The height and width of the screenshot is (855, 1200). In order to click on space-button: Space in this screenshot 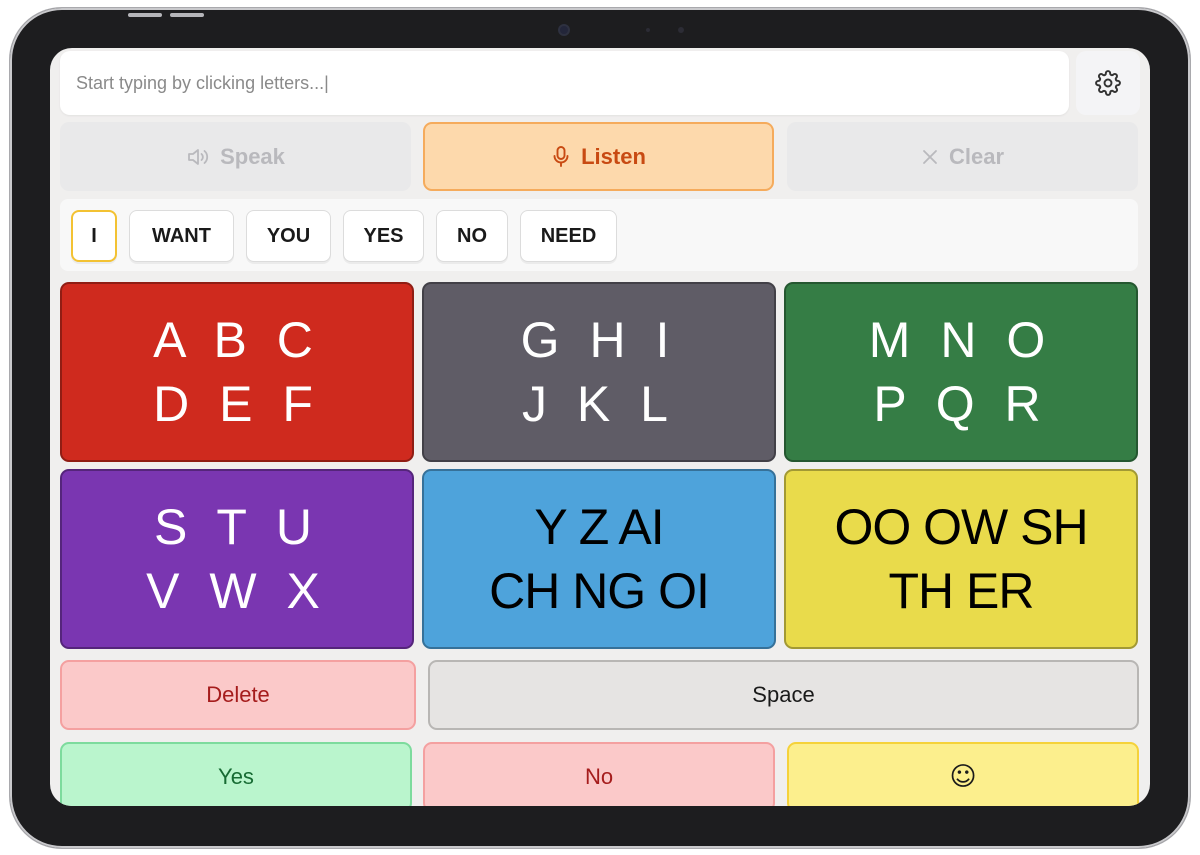, I will do `click(783, 695)`.